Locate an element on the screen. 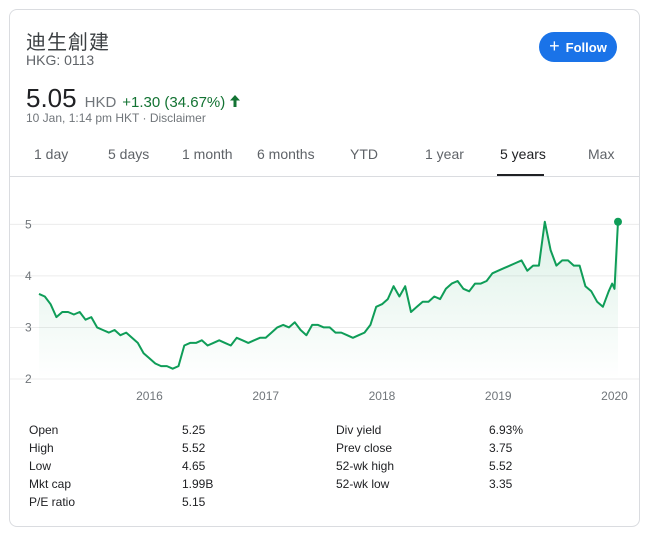 The width and height of the screenshot is (650, 536). y-tick-label: 4 is located at coordinates (28, 276).